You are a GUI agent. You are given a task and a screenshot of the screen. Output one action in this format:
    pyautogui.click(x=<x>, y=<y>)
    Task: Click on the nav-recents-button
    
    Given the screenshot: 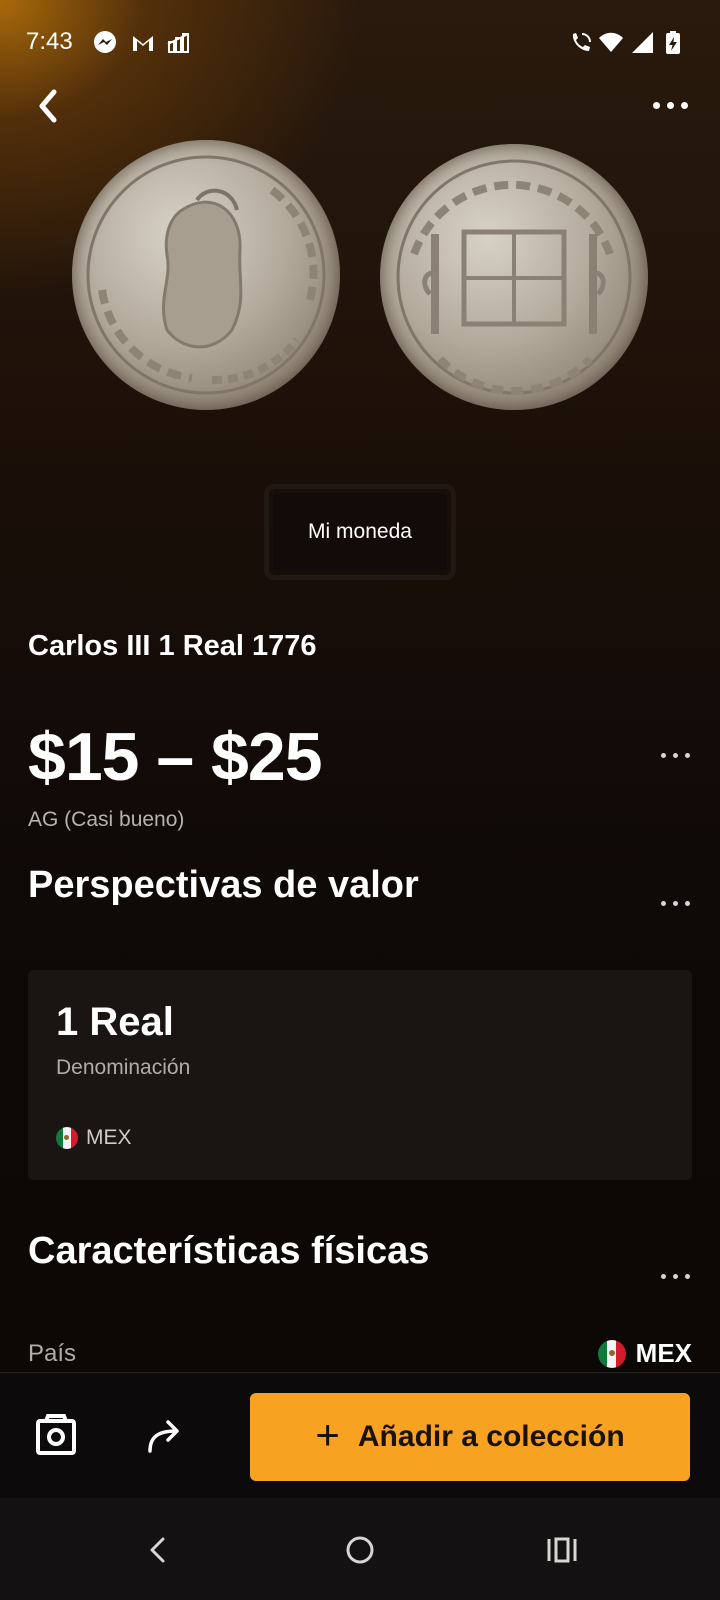 What is the action you would take?
    pyautogui.click(x=562, y=1550)
    